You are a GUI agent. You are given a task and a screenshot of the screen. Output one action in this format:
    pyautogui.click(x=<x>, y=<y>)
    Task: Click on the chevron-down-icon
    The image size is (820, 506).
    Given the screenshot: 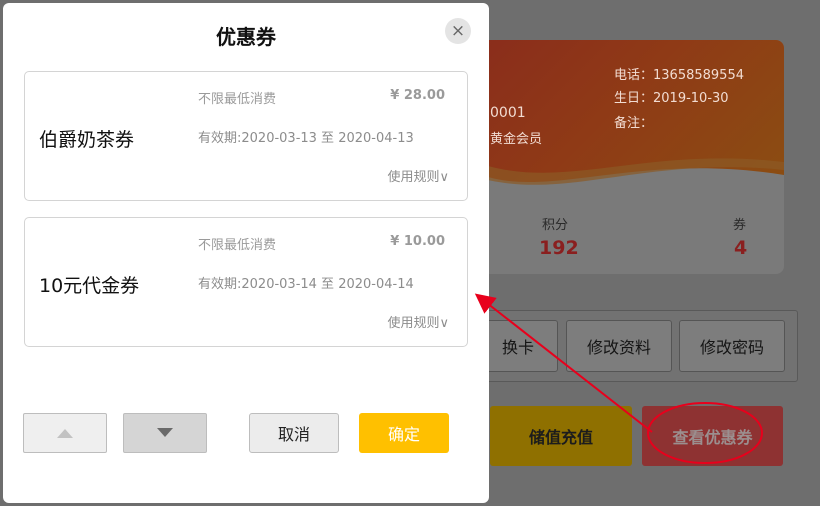 What is the action you would take?
    pyautogui.click(x=165, y=432)
    